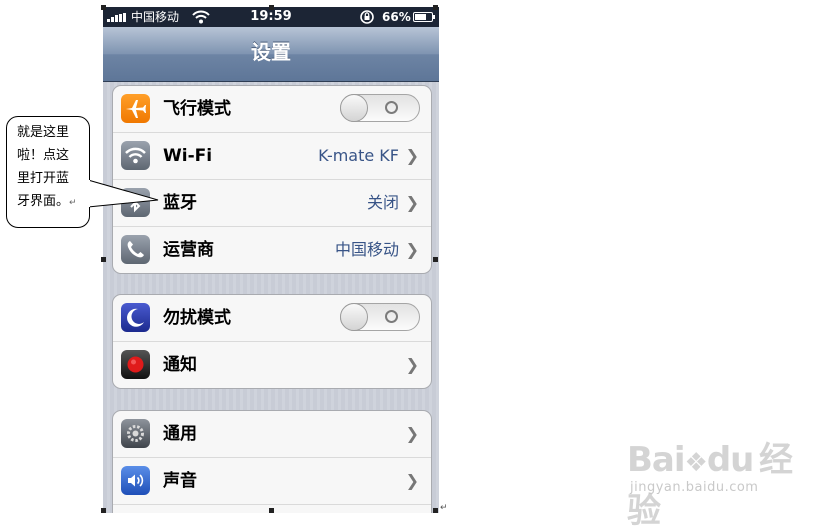 The width and height of the screenshot is (819, 532). I want to click on settings-row-notifications: 通知 ❯, so click(272, 365).